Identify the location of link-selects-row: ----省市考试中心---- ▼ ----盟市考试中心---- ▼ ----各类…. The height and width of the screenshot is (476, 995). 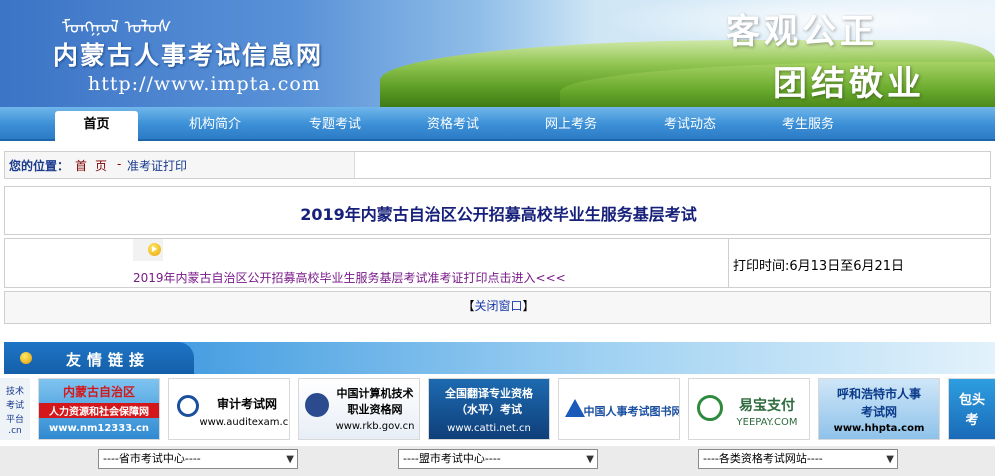
(497, 461).